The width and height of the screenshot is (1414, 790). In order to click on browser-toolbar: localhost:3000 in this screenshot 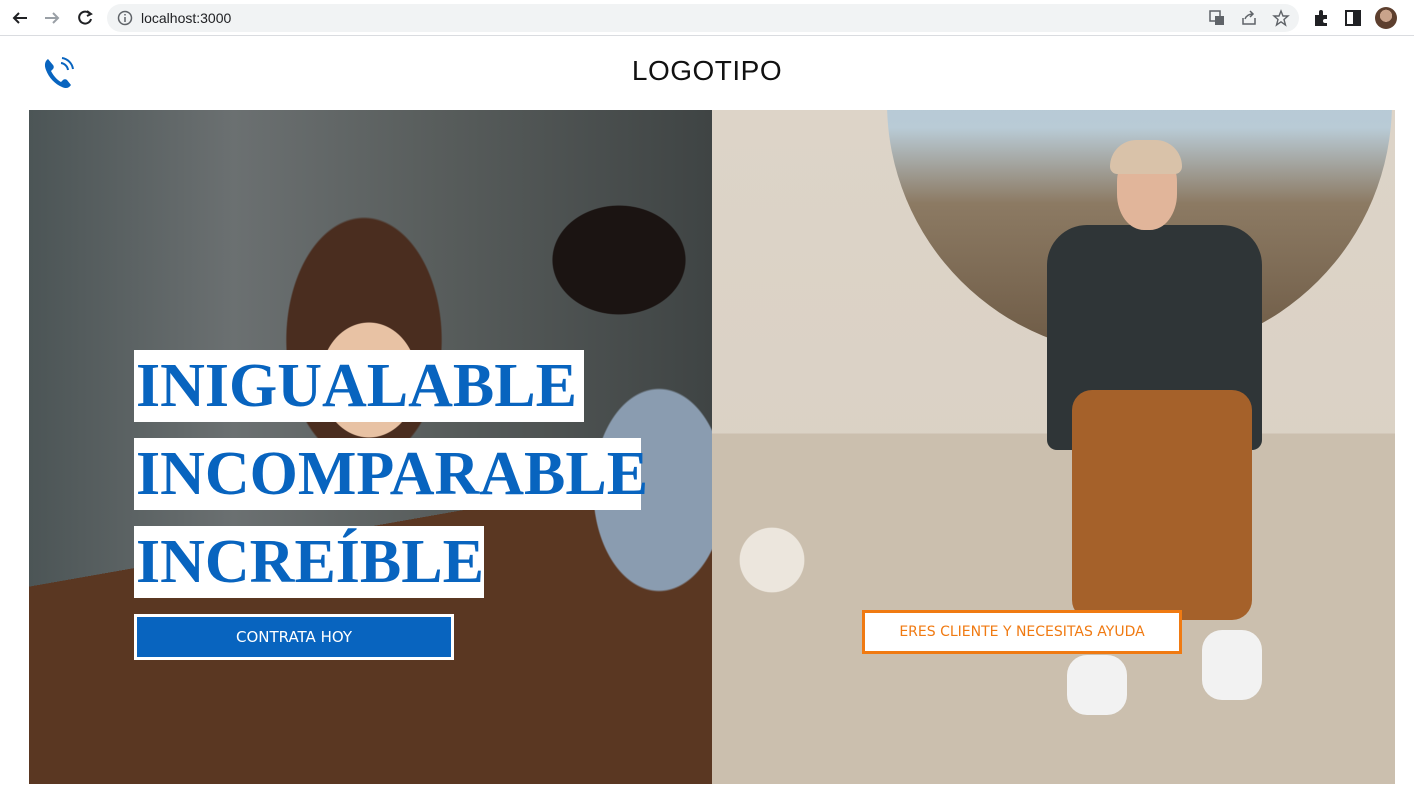, I will do `click(707, 18)`.